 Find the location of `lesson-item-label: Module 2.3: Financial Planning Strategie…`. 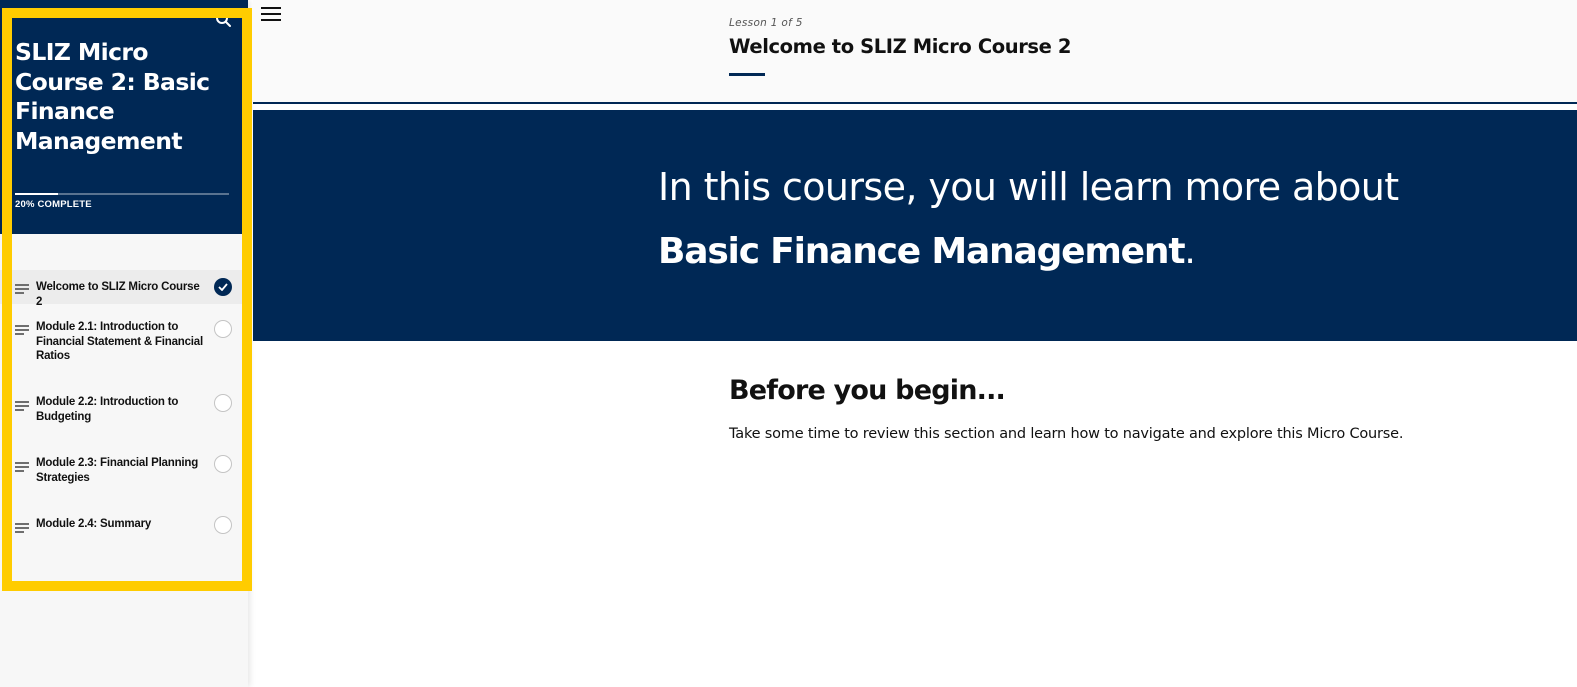

lesson-item-label: Module 2.3: Financial Planning Strategie… is located at coordinates (117, 470).